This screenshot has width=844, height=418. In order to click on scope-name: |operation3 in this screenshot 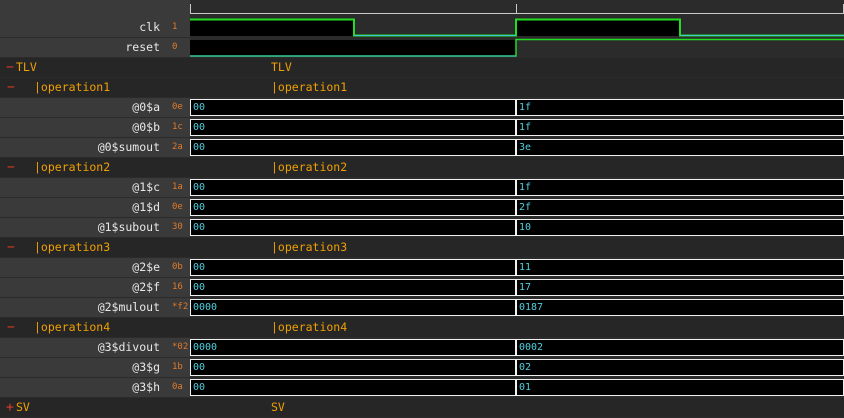, I will do `click(72, 247)`.